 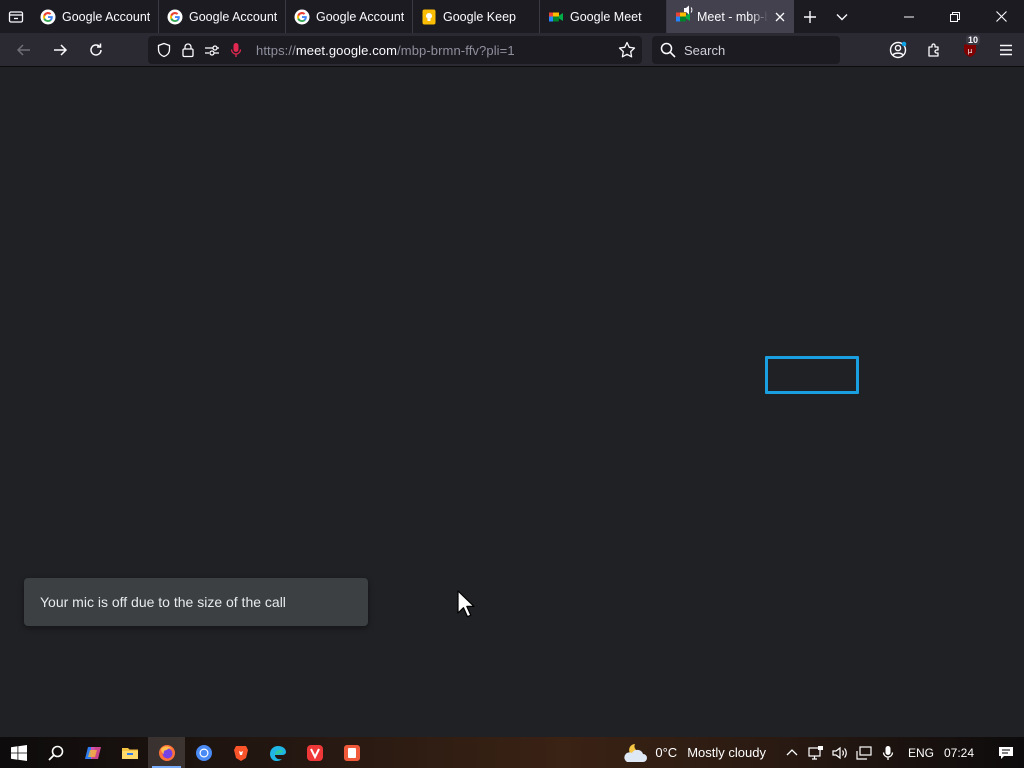 I want to click on speaker-icon, so click(x=839, y=752).